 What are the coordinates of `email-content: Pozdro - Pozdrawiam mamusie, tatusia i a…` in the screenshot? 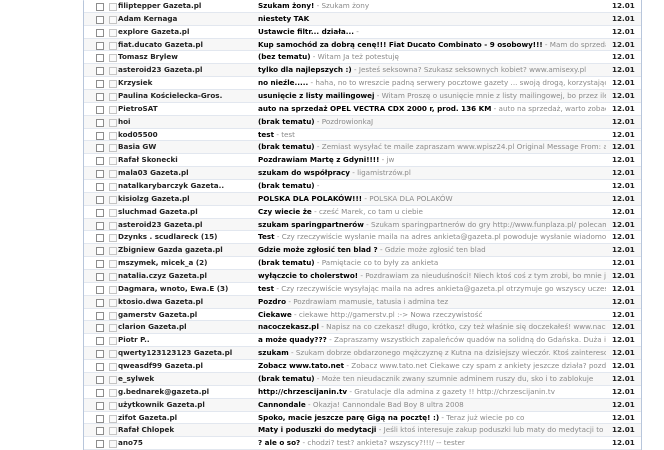 It's located at (432, 302).